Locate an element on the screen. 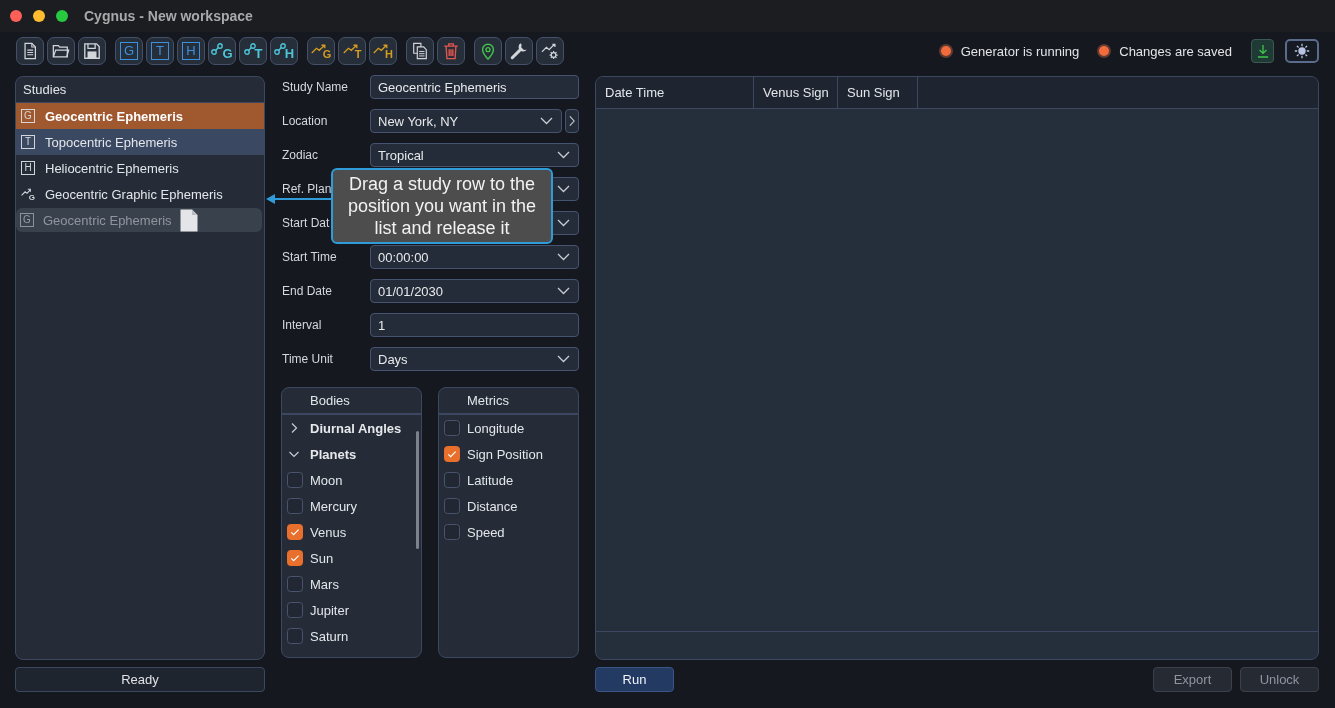 The image size is (1335, 708). dropdown-field: 01/01/2030 is located at coordinates (474, 291).